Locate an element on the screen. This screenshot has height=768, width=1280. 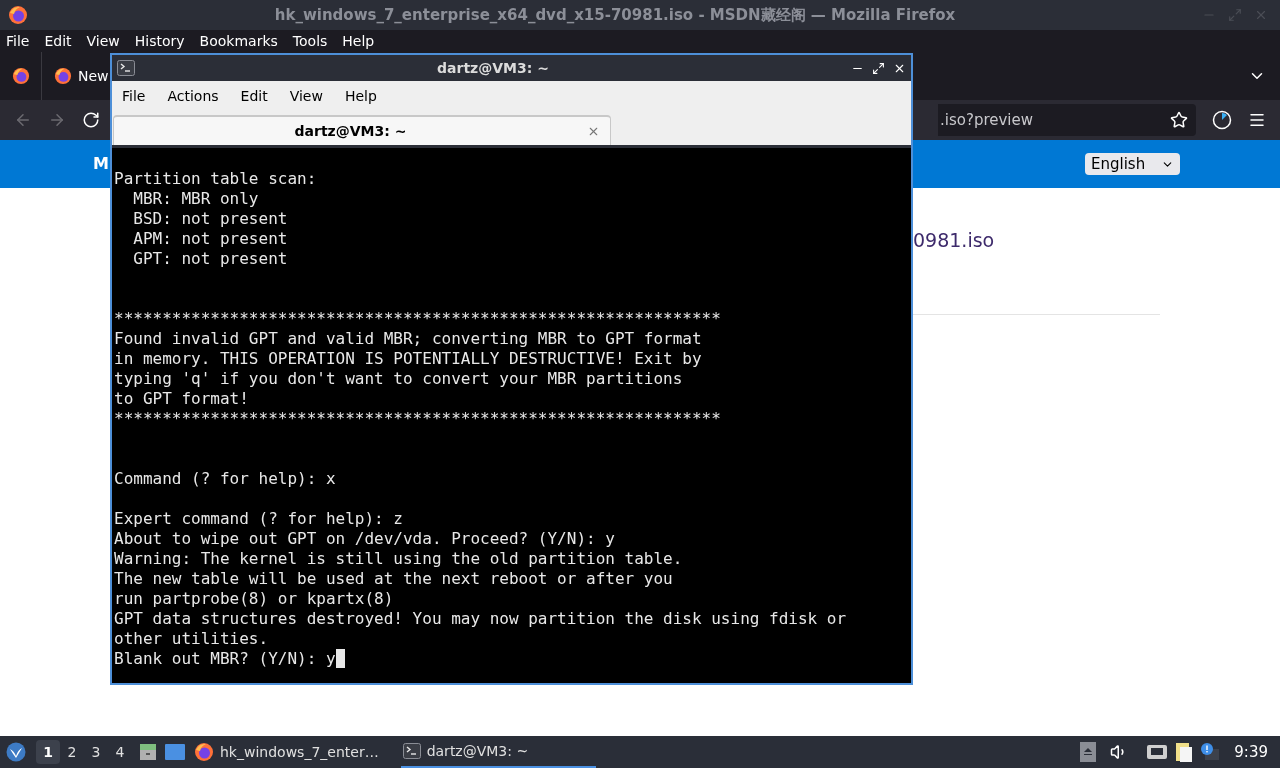
forward-icon is located at coordinates (57, 120).